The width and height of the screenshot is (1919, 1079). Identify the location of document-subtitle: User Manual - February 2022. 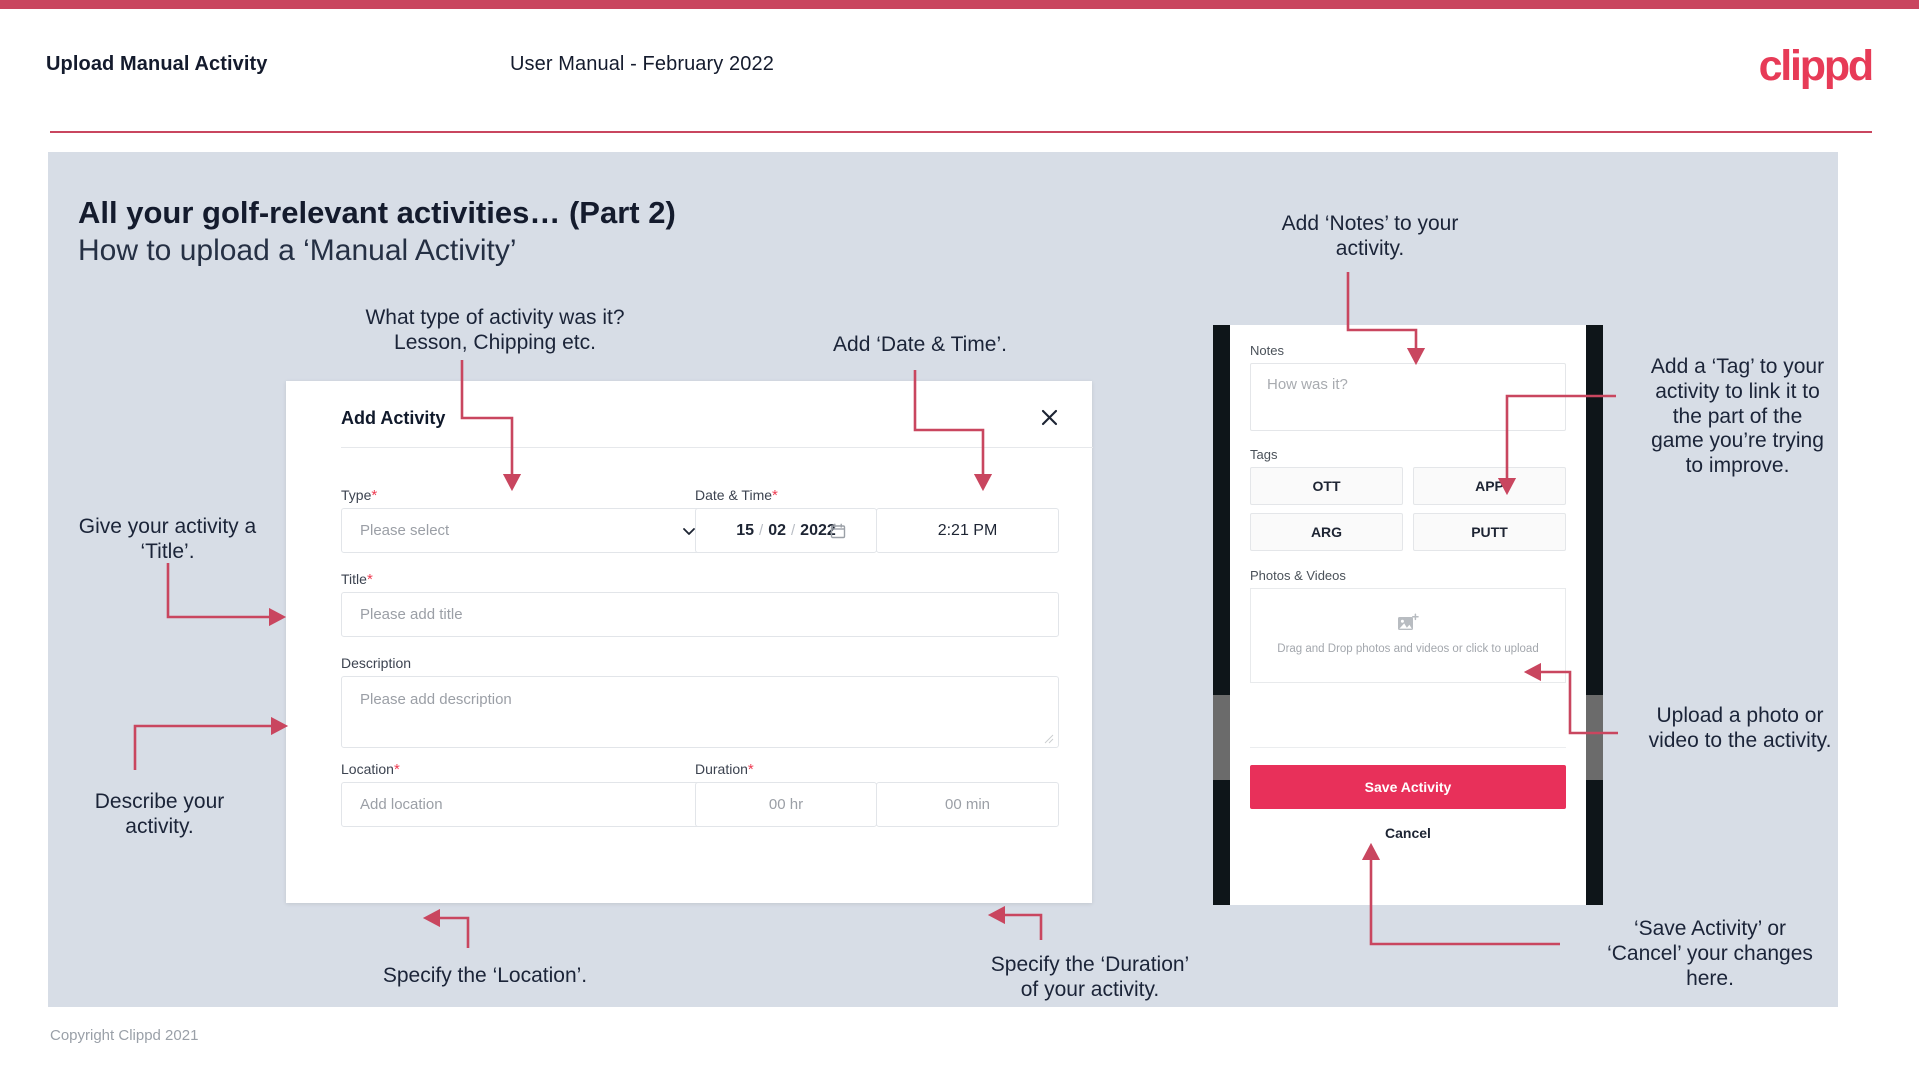
(642, 64).